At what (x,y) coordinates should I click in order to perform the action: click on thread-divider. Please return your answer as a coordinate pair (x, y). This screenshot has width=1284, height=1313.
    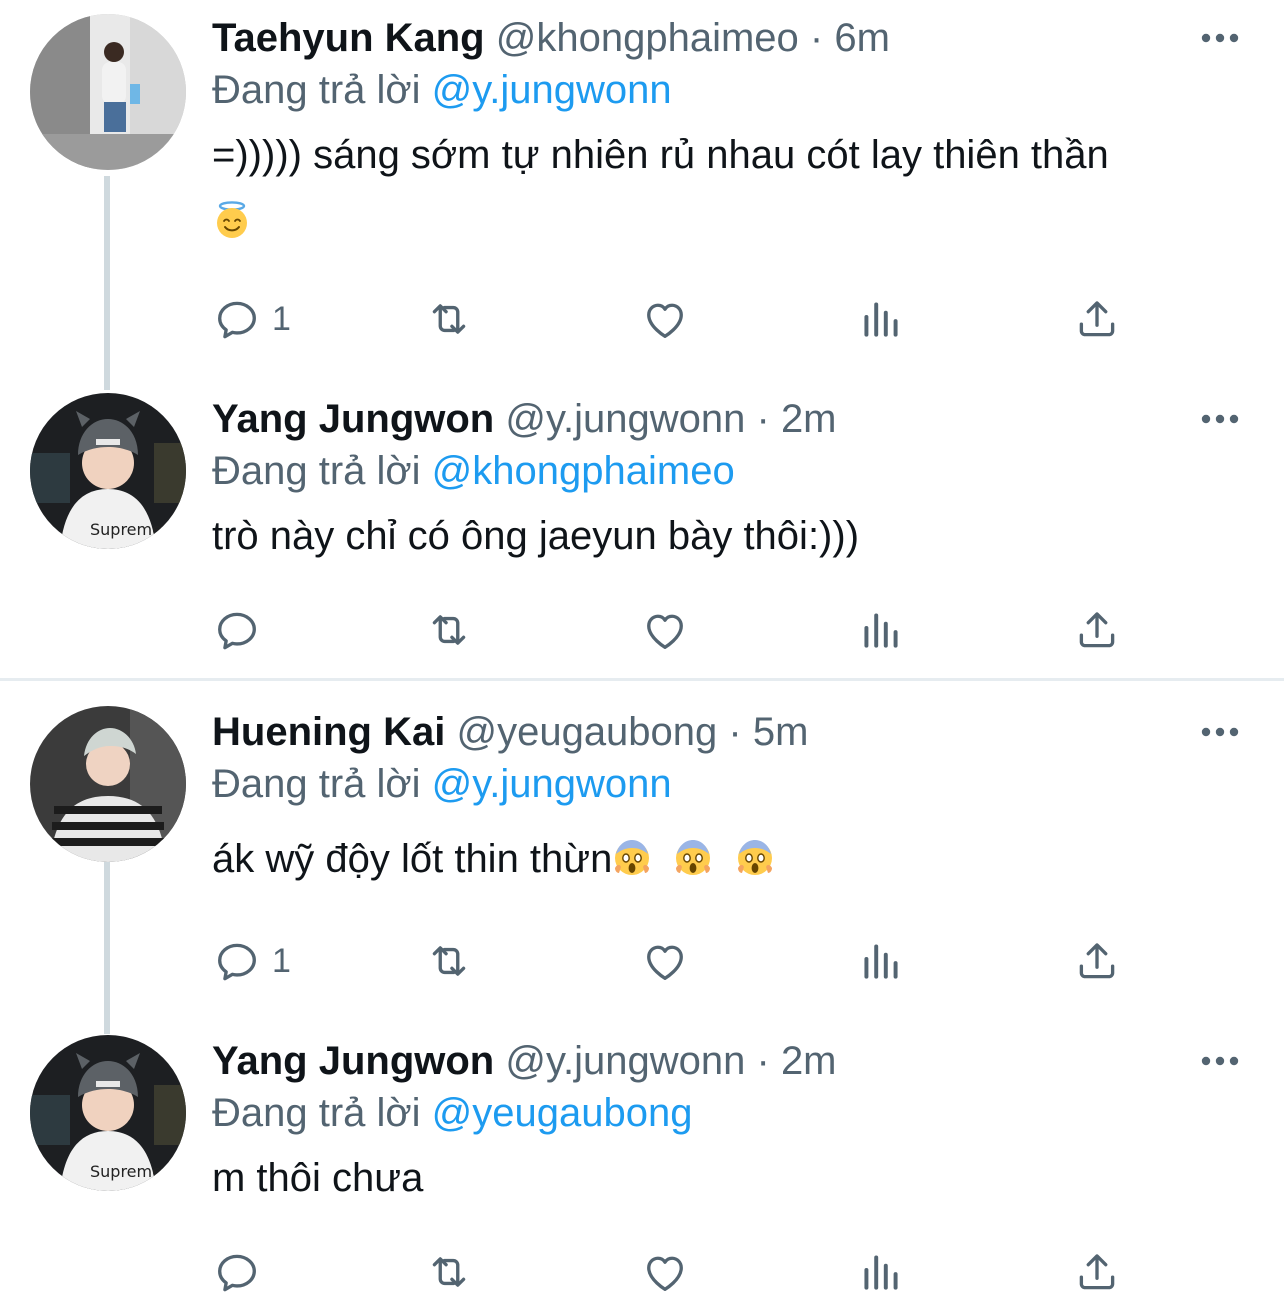
    Looking at the image, I should click on (642, 679).